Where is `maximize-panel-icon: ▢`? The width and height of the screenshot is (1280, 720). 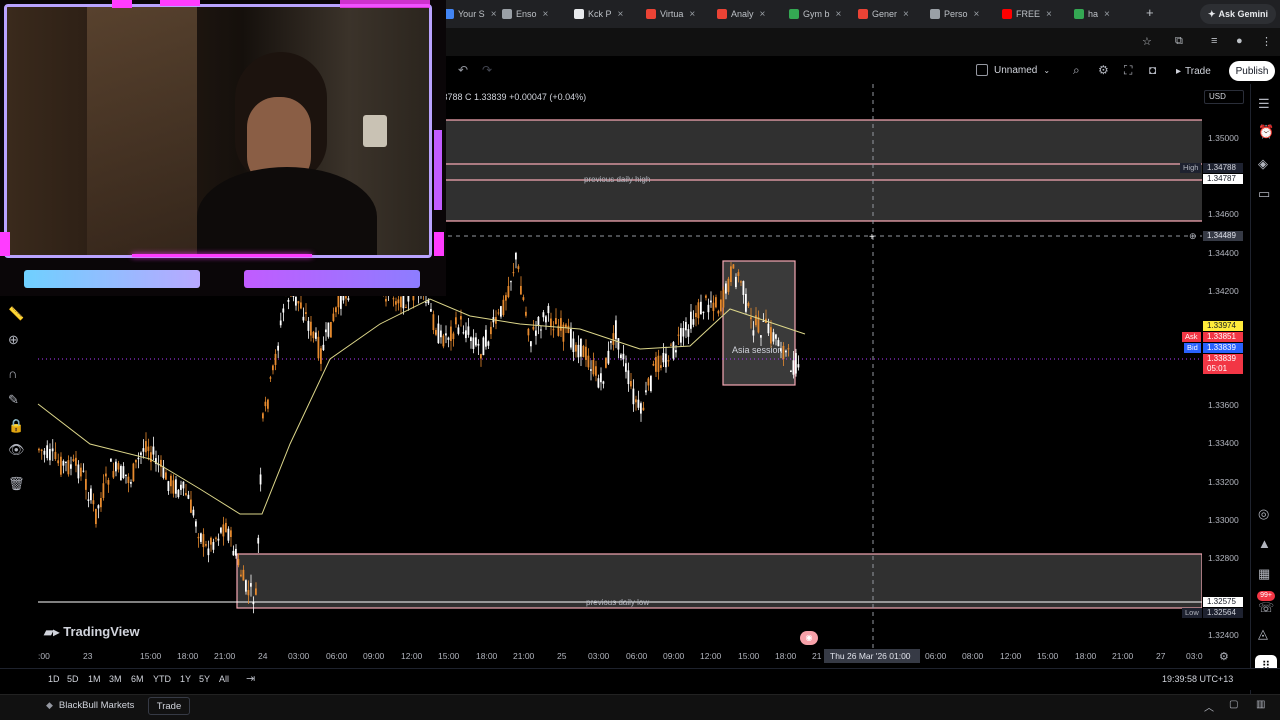 maximize-panel-icon: ▢ is located at coordinates (1233, 704).